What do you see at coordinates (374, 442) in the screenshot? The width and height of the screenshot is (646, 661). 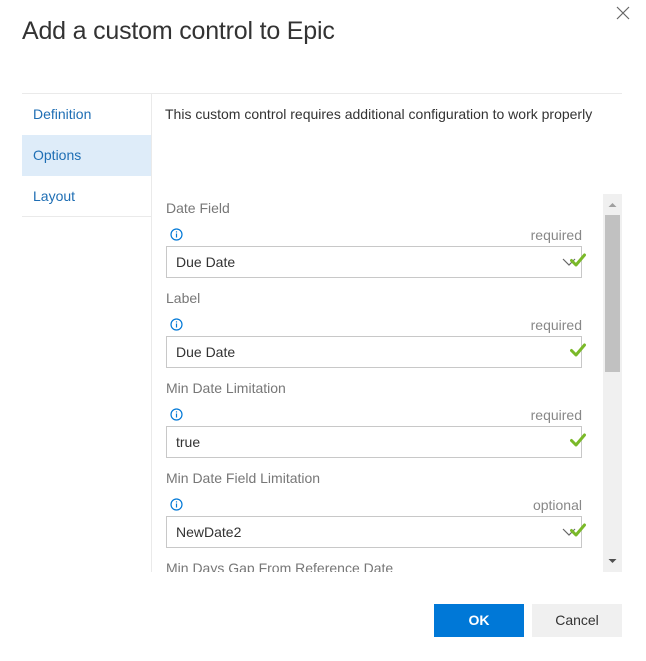 I see `min-date-limitation-input: true` at bounding box center [374, 442].